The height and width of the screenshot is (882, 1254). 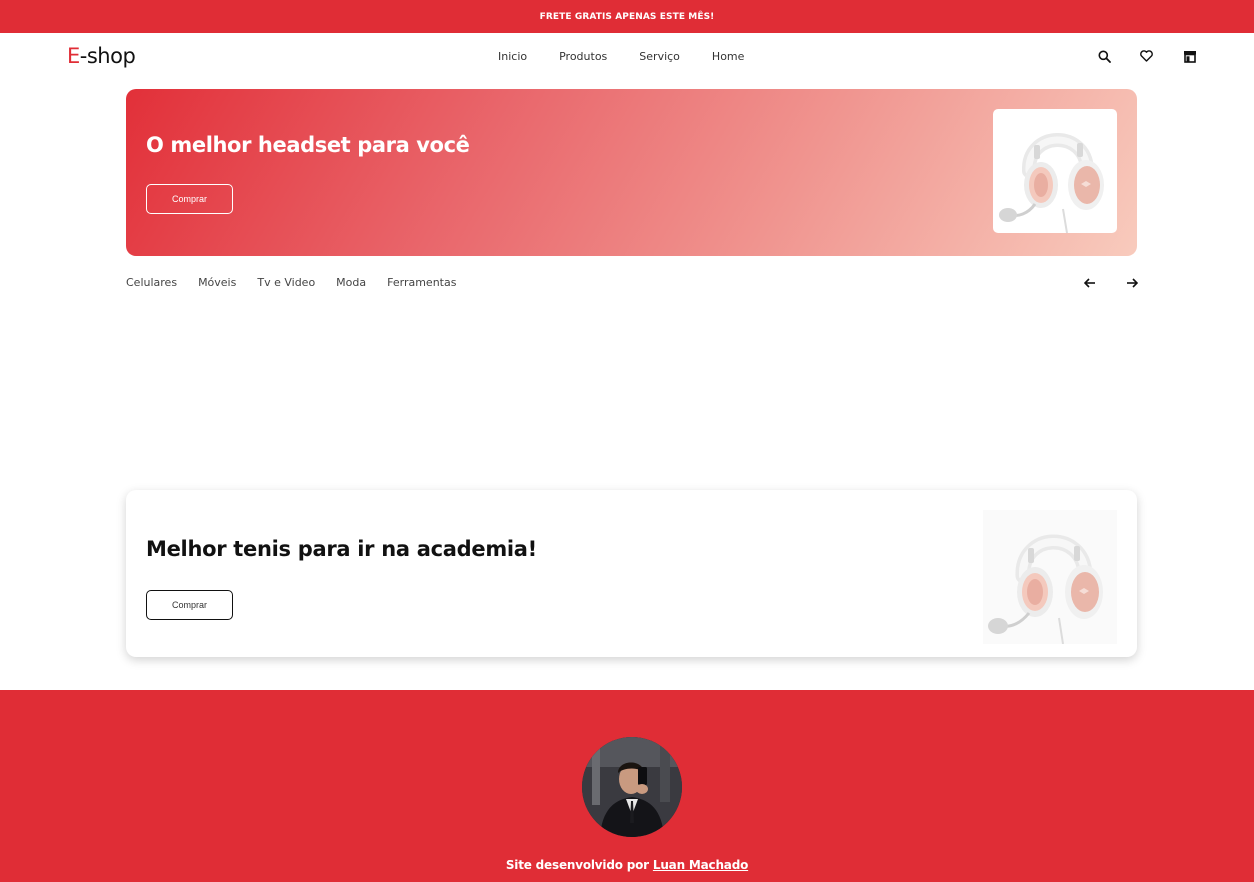 What do you see at coordinates (308, 145) in the screenshot?
I see `hero-title: O melhor headset para você` at bounding box center [308, 145].